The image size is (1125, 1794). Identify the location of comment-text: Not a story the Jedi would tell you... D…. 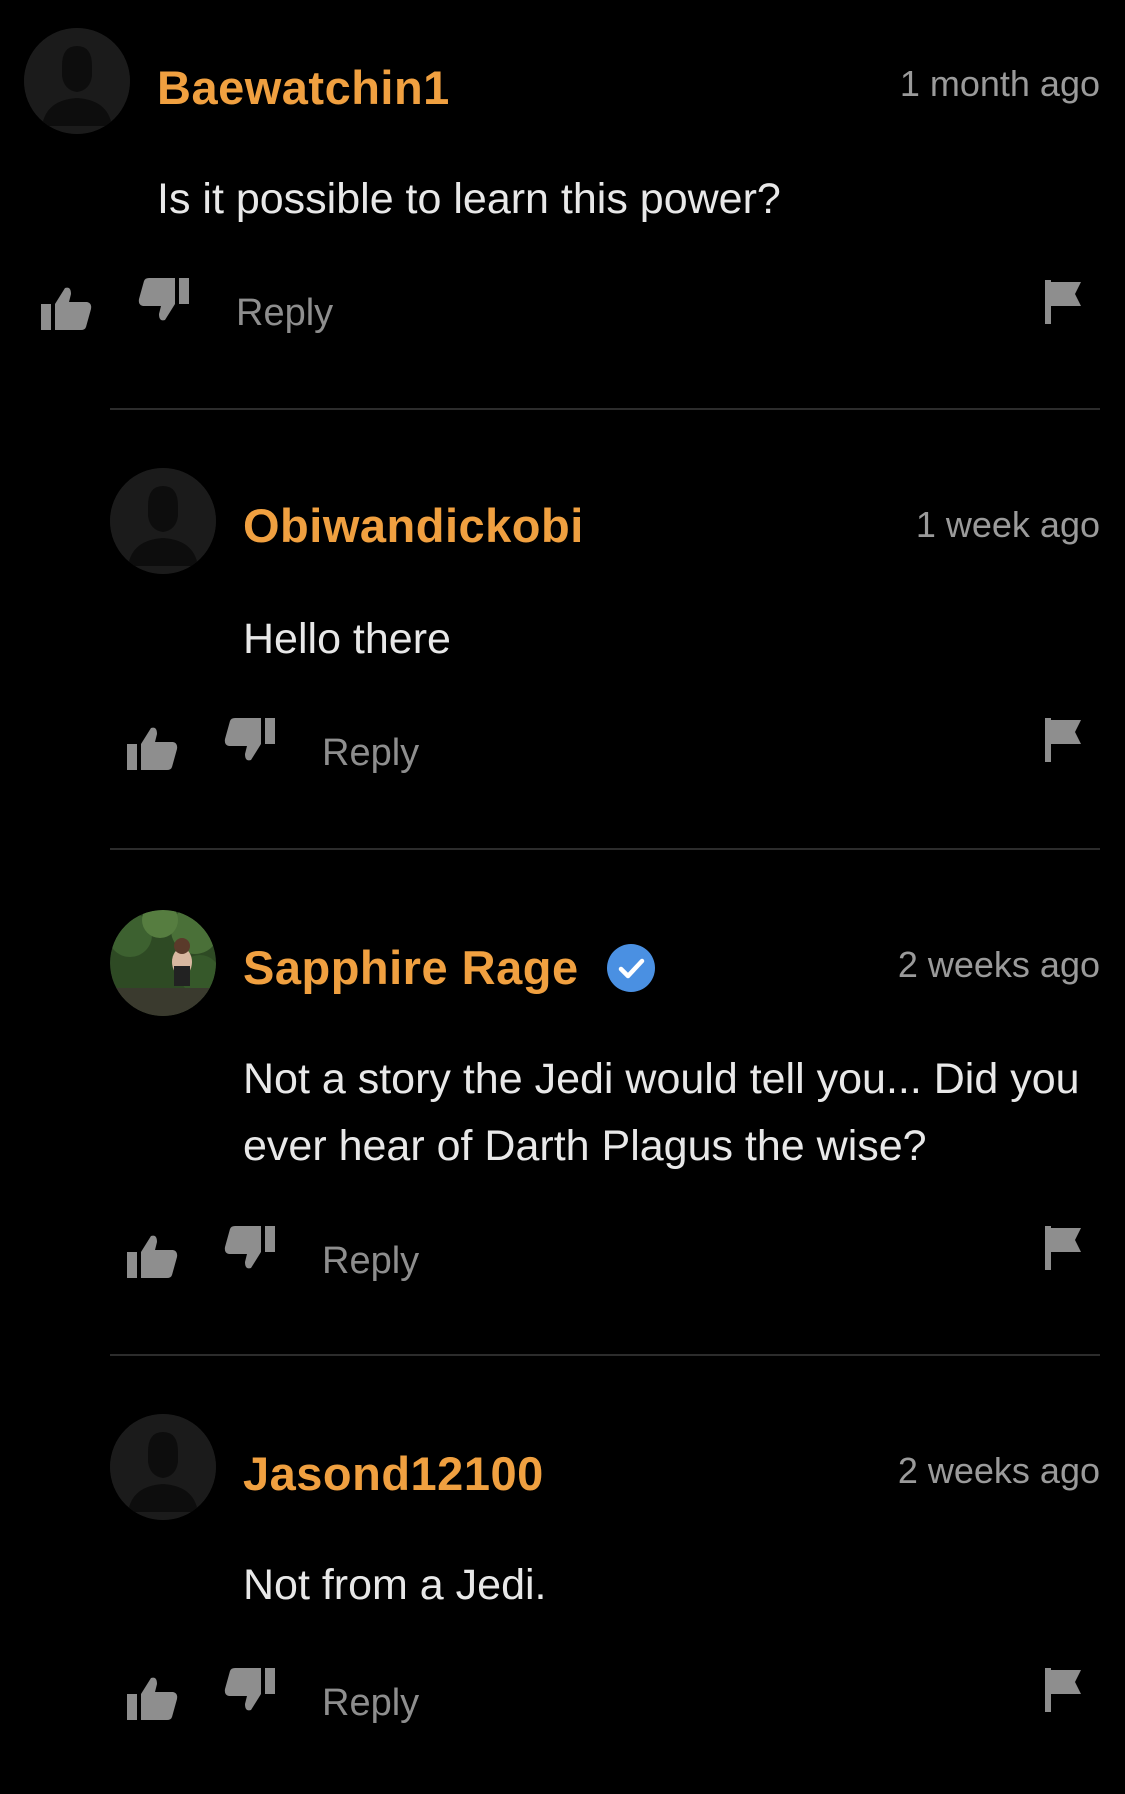
(661, 1112).